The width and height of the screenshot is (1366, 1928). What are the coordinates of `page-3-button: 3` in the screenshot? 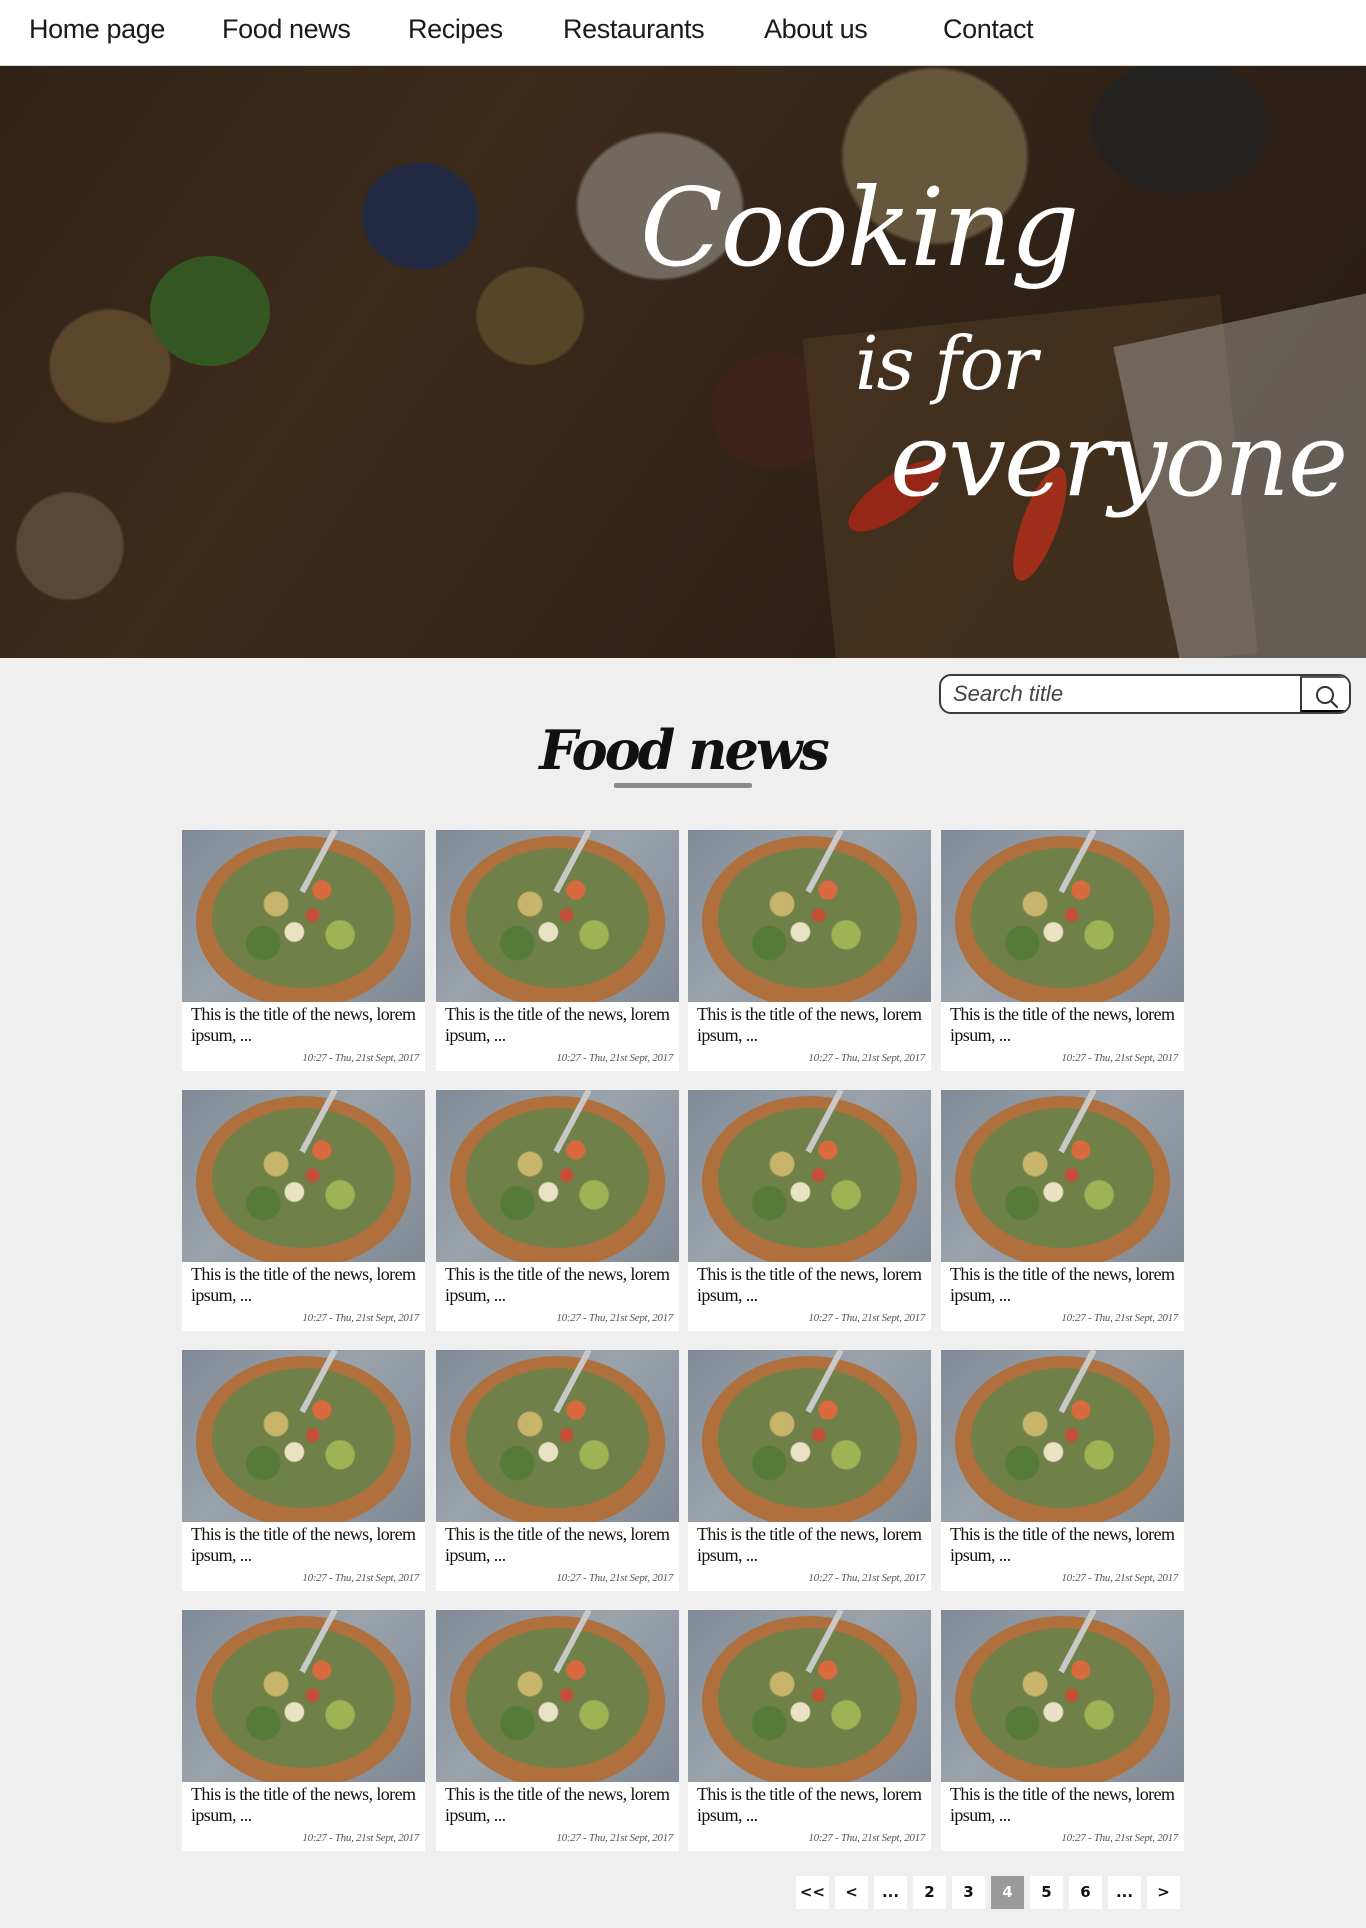 It's located at (968, 1892).